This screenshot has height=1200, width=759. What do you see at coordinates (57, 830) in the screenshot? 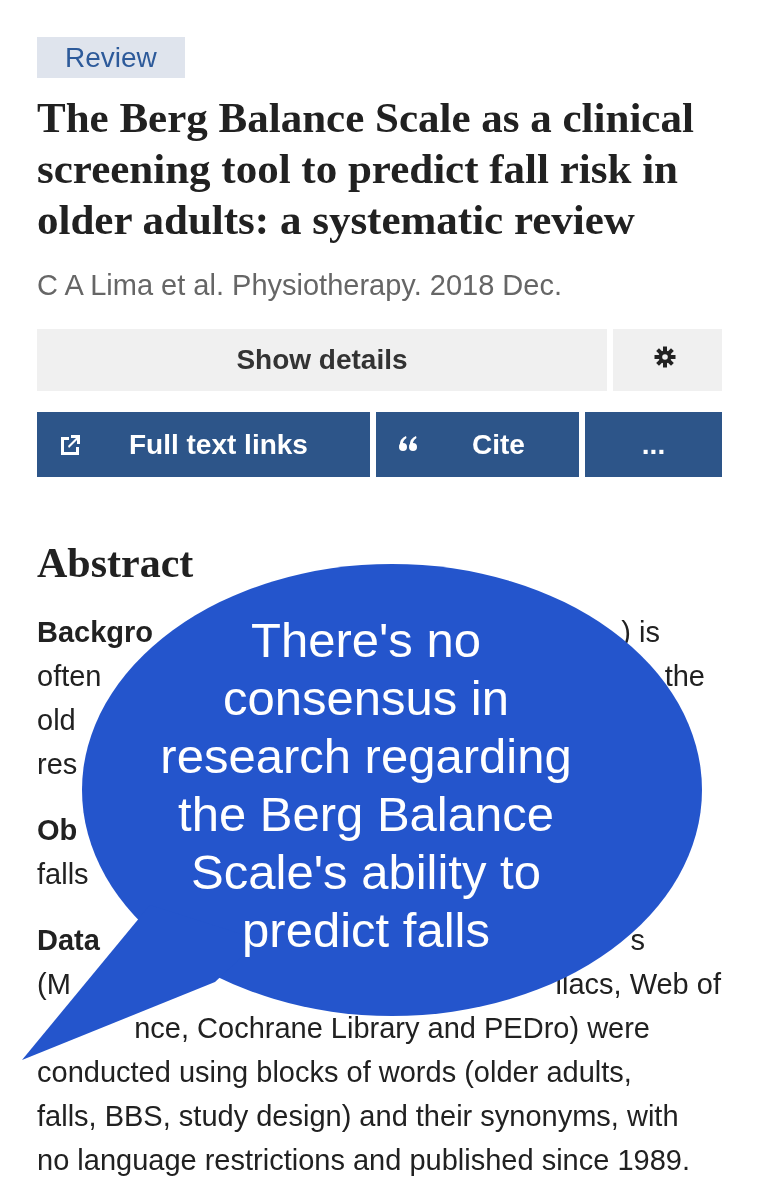
I see `section-label: Ob` at bounding box center [57, 830].